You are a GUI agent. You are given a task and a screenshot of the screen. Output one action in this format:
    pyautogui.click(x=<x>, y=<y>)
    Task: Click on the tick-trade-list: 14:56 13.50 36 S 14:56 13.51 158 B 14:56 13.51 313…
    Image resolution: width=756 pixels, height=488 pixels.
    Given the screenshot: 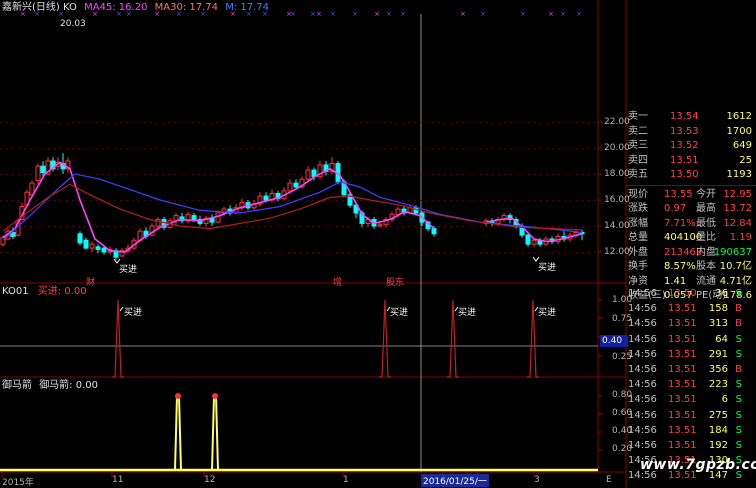 What is the action you would take?
    pyautogui.click(x=691, y=384)
    